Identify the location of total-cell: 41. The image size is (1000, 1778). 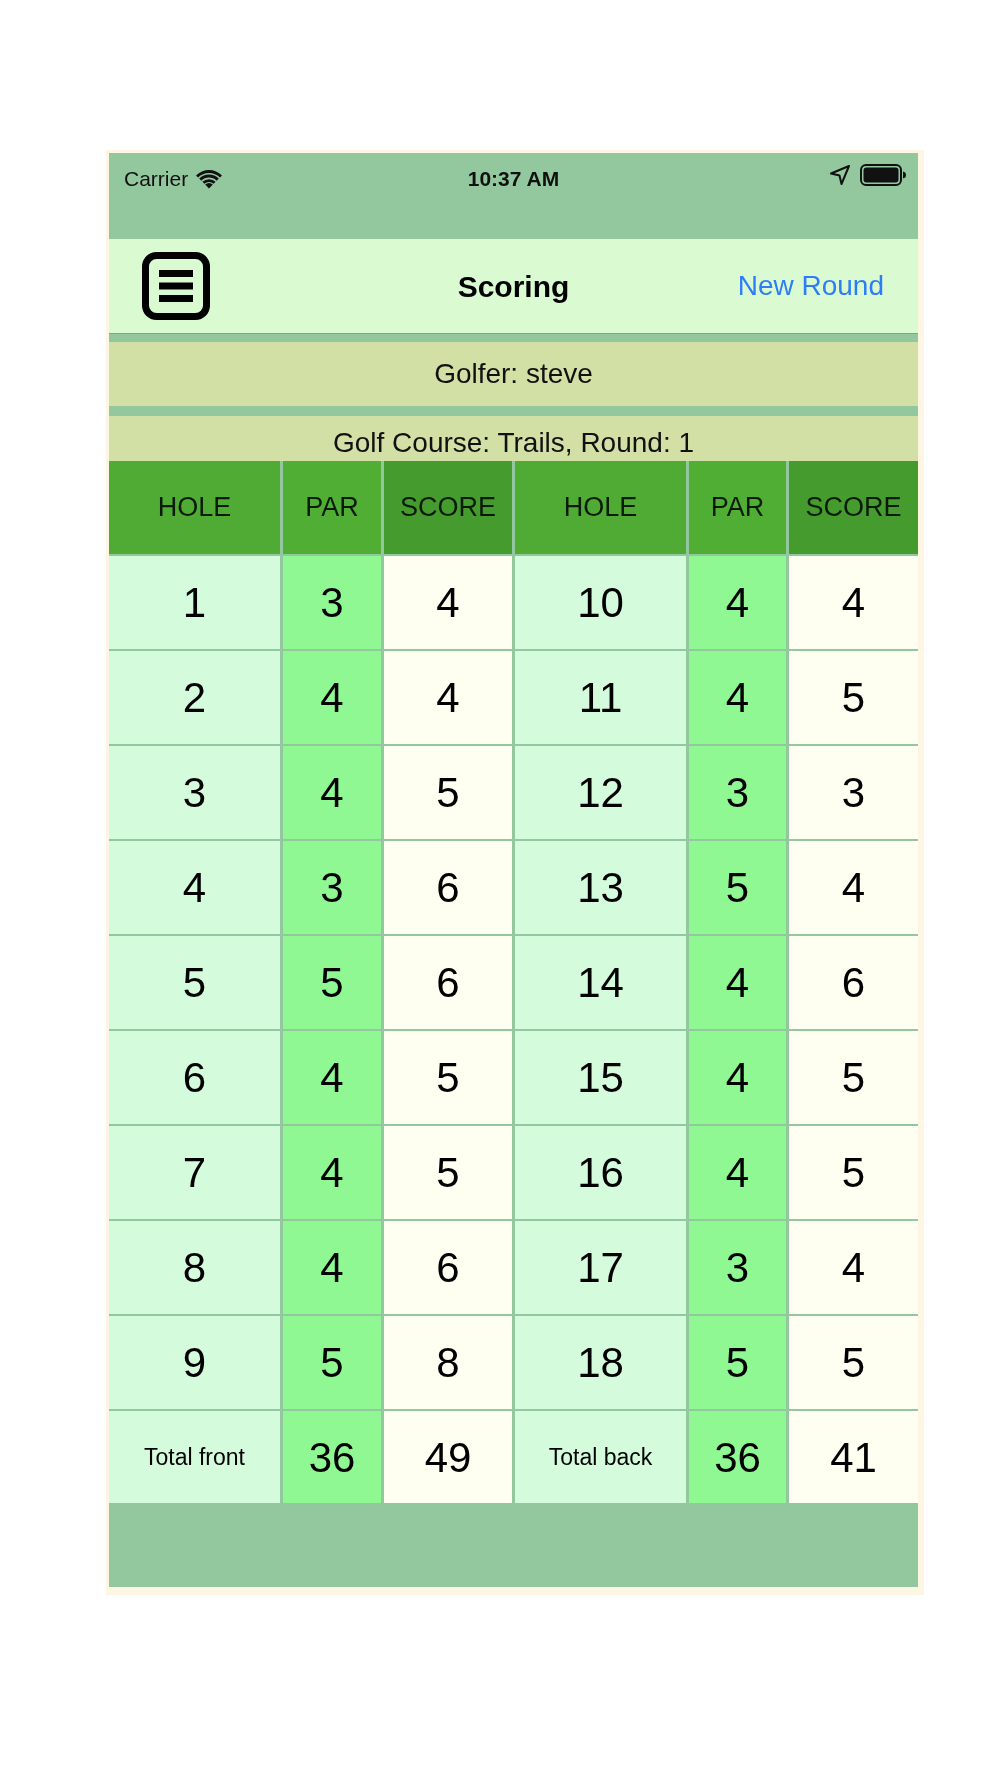
(853, 1457).